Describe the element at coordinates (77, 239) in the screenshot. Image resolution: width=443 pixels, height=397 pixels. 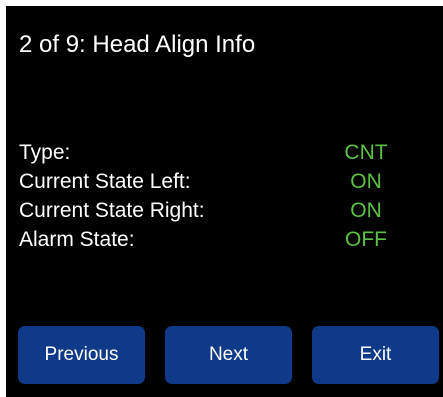
I see `alarm-state-label: Alarm State:` at that location.